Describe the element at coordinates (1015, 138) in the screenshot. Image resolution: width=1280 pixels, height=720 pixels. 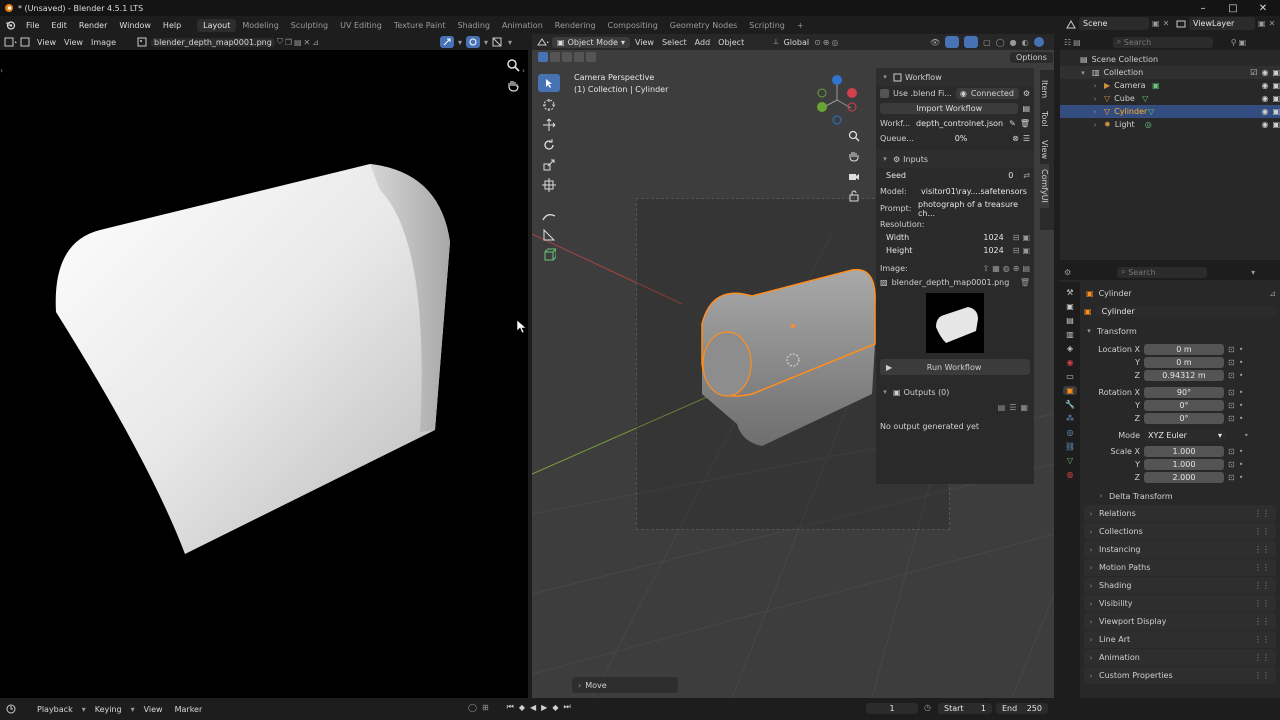
I see `cancel-queue-icon: ⊗` at that location.